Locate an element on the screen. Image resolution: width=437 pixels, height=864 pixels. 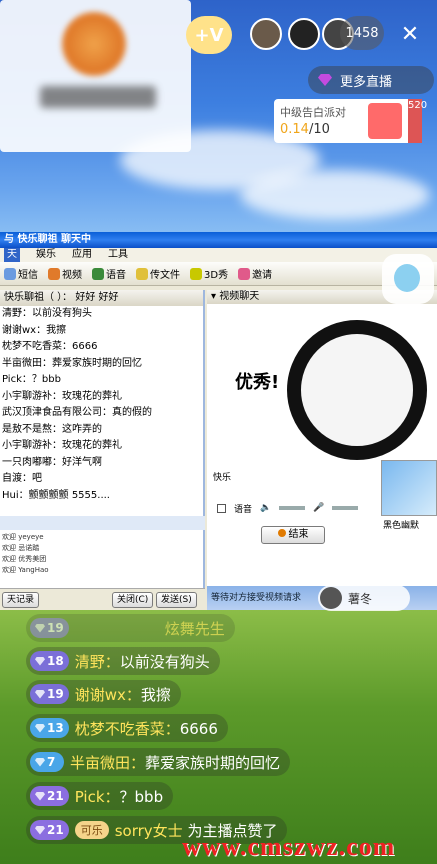
panda-face-image is located at coordinates (357, 390).